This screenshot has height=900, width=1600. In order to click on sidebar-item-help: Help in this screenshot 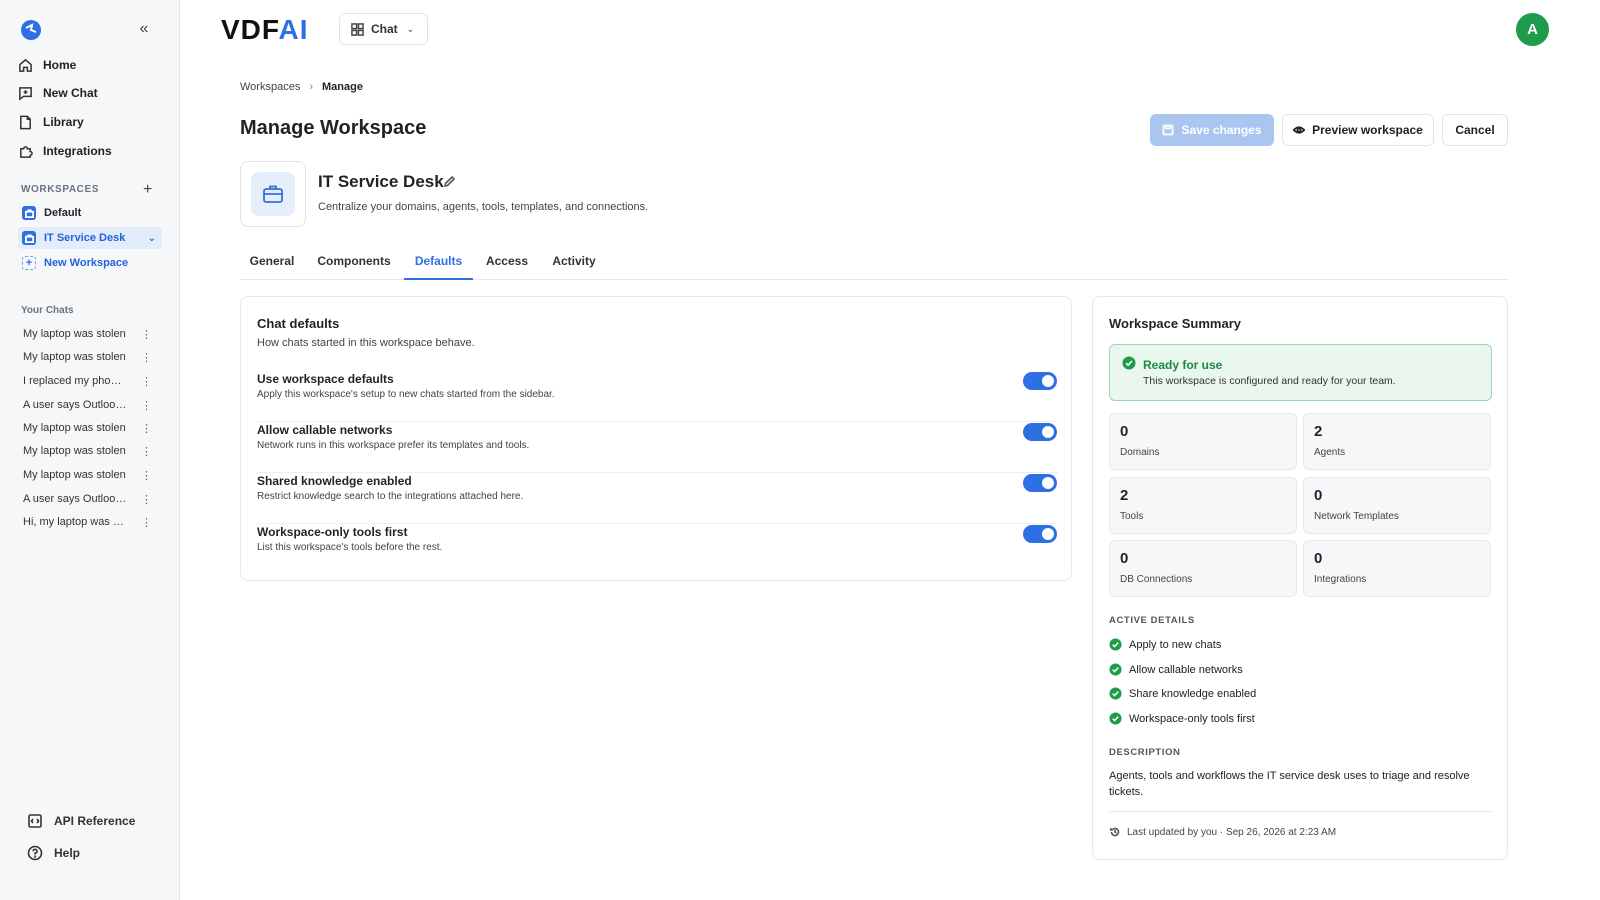, I will do `click(53, 853)`.